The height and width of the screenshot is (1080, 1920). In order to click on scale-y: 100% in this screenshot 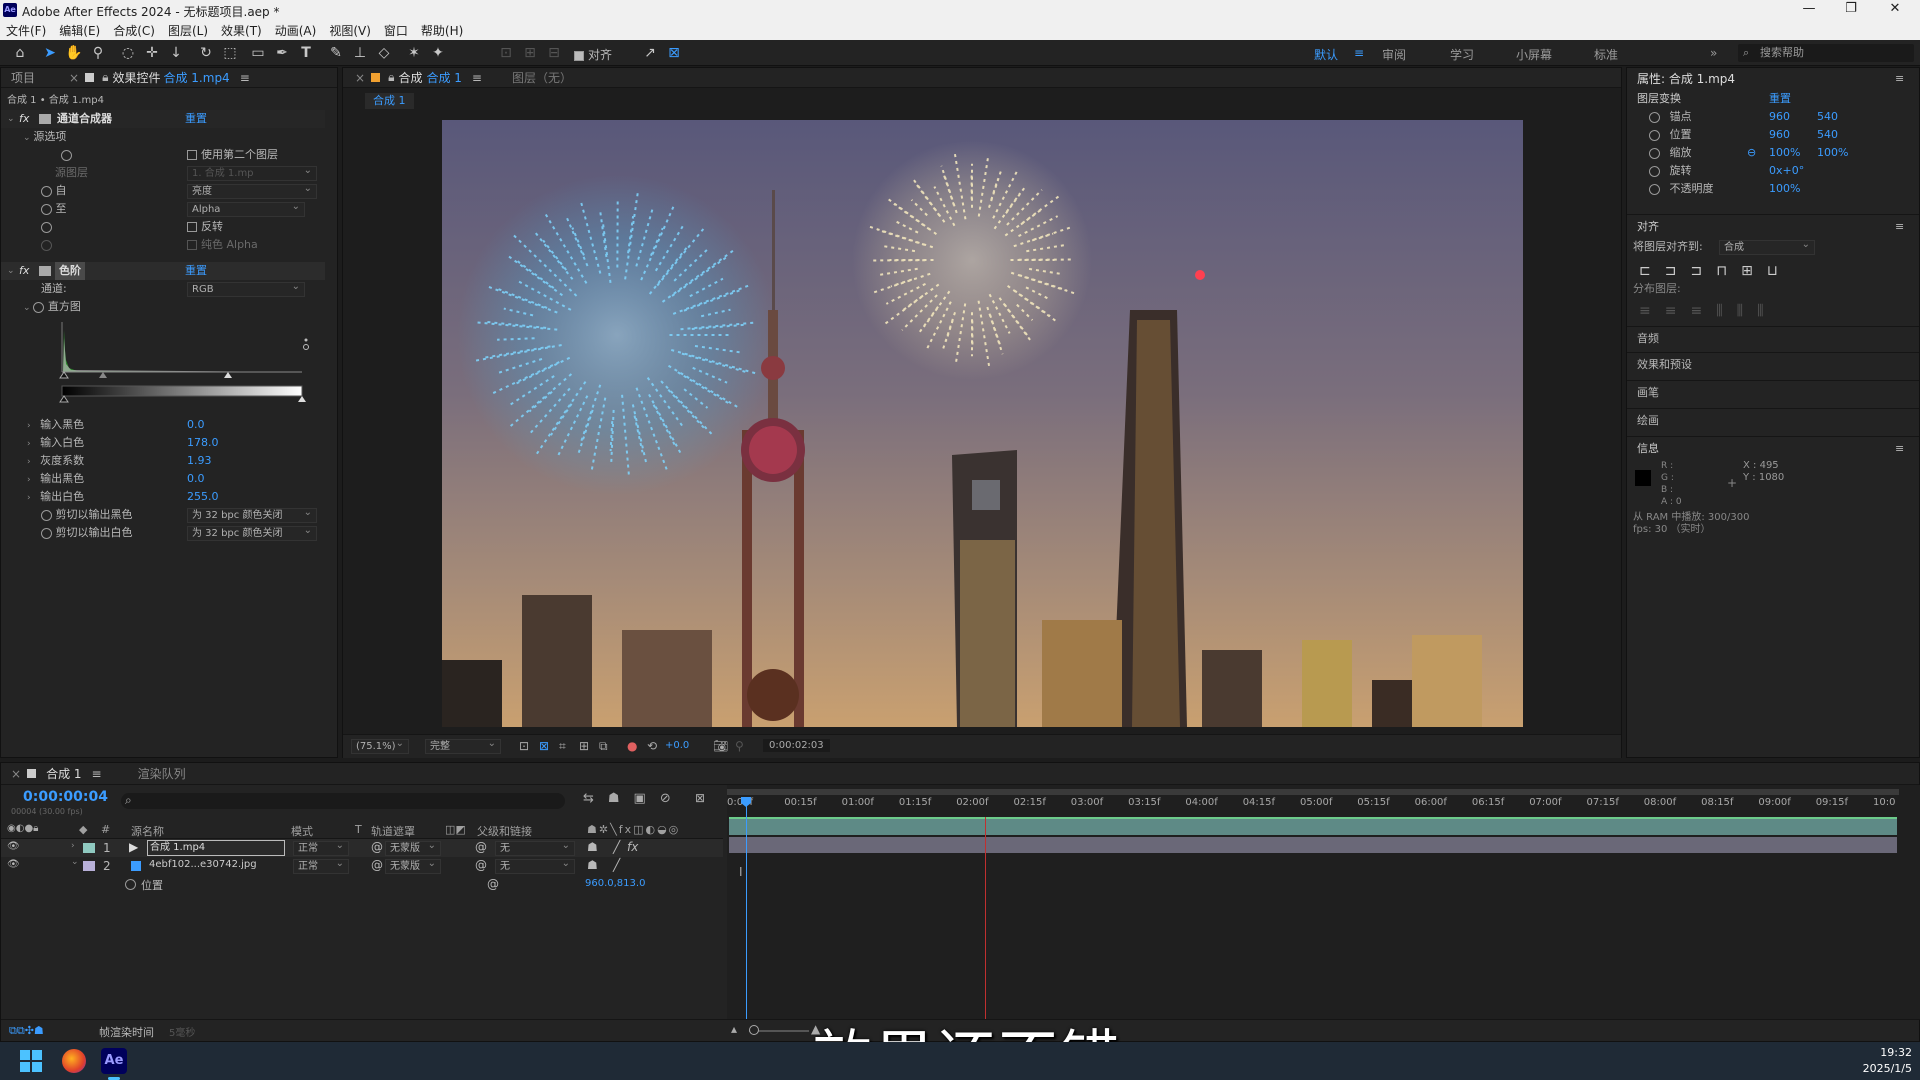, I will do `click(1832, 153)`.